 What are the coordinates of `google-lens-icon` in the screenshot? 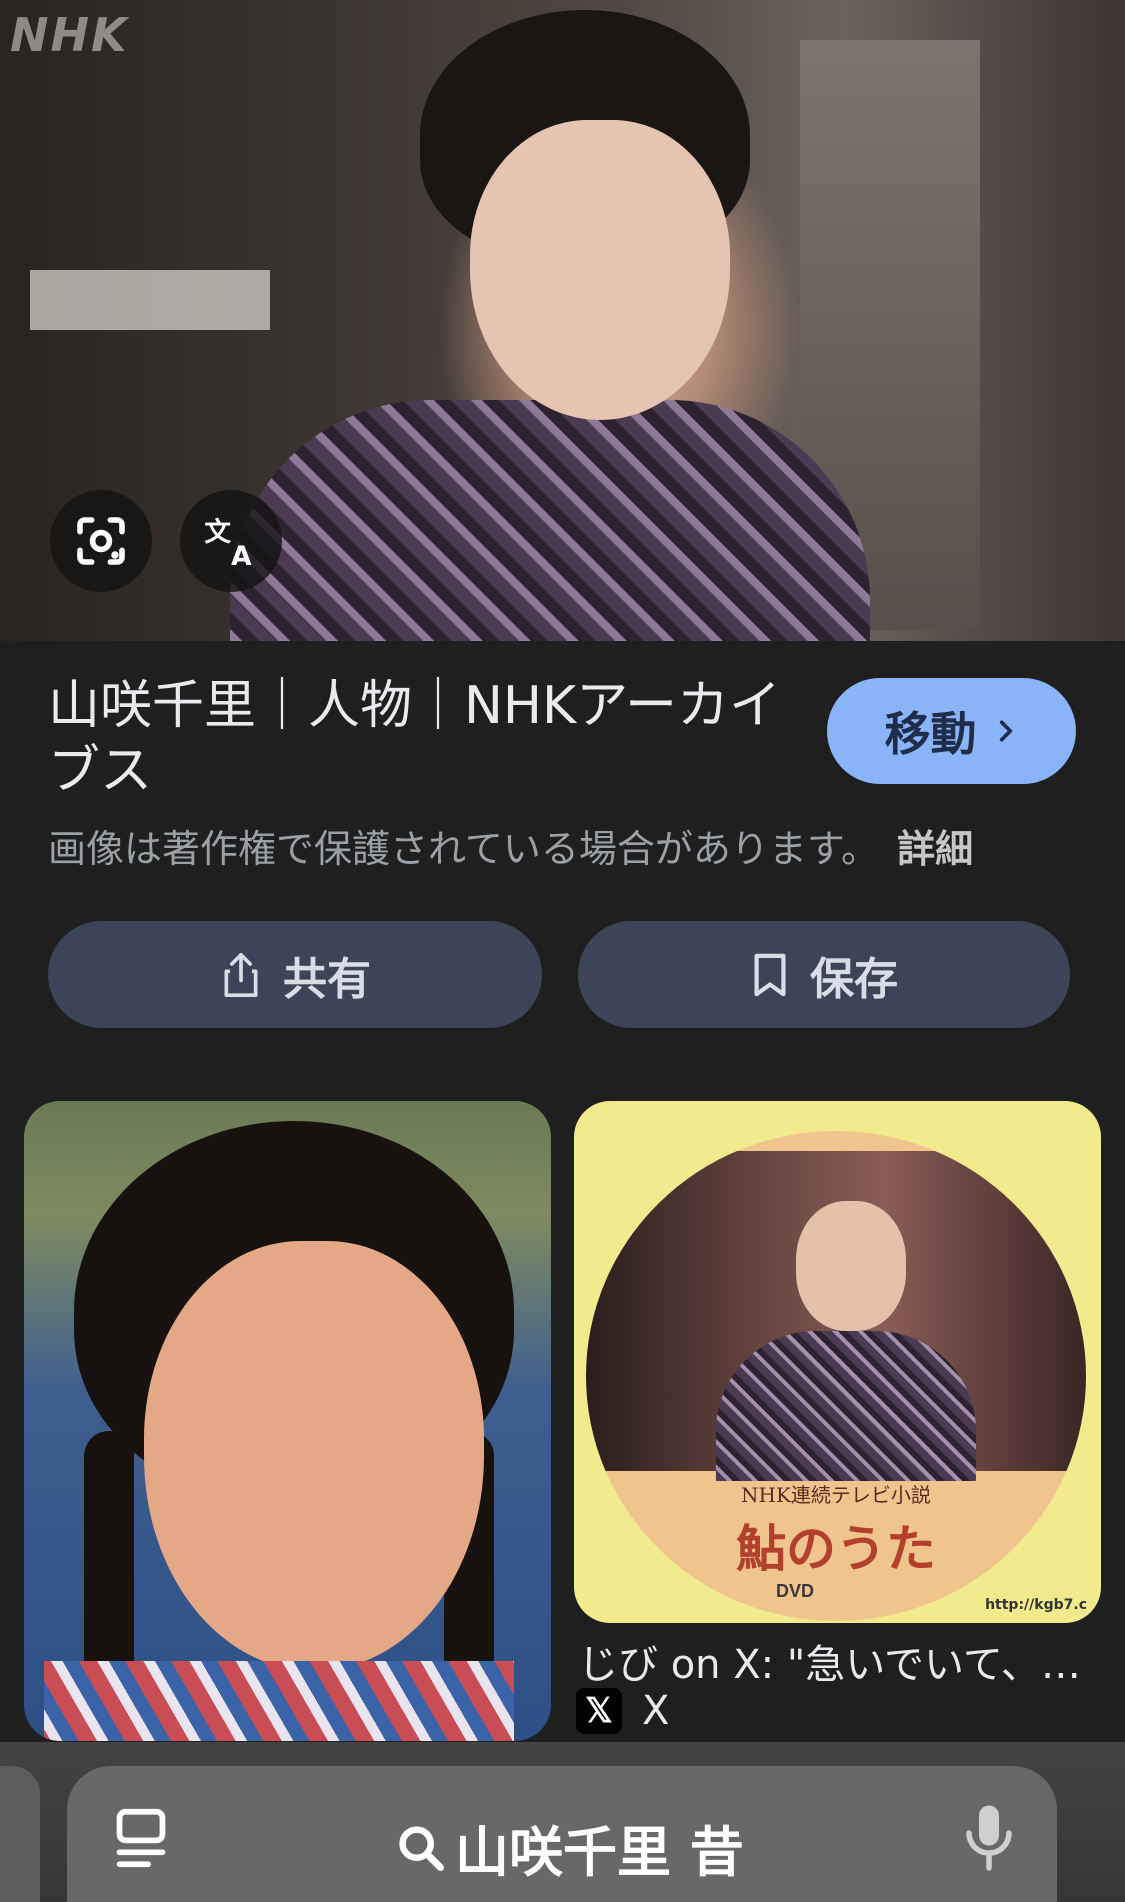 It's located at (101, 541).